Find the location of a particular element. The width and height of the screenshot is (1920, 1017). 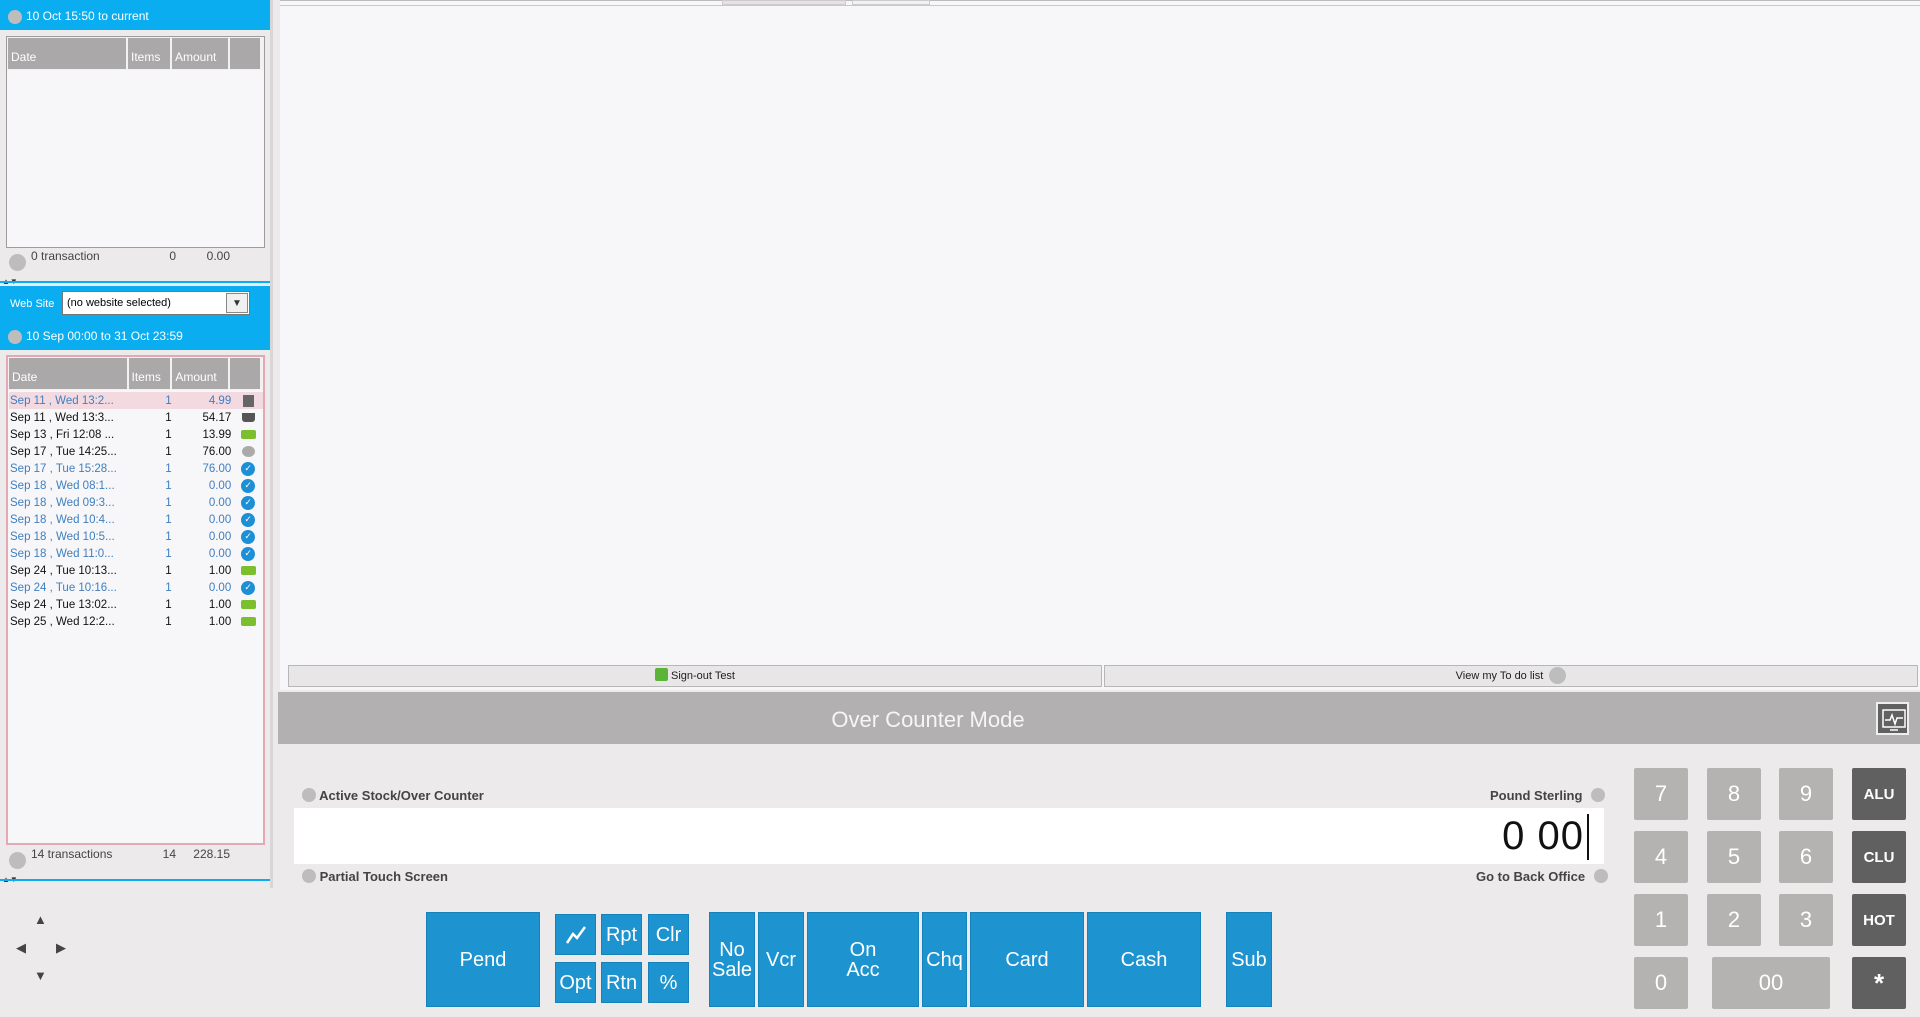

subtotal-button: Sub is located at coordinates (1249, 959).